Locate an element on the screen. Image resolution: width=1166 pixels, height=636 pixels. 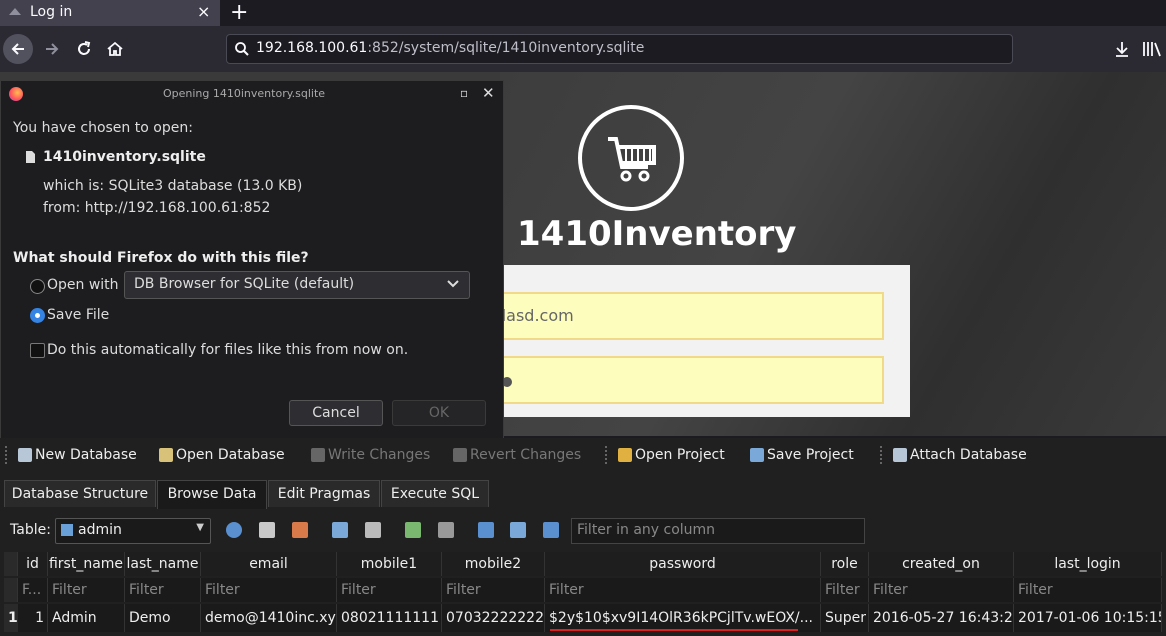
find-replace-icon is located at coordinates (551, 530).